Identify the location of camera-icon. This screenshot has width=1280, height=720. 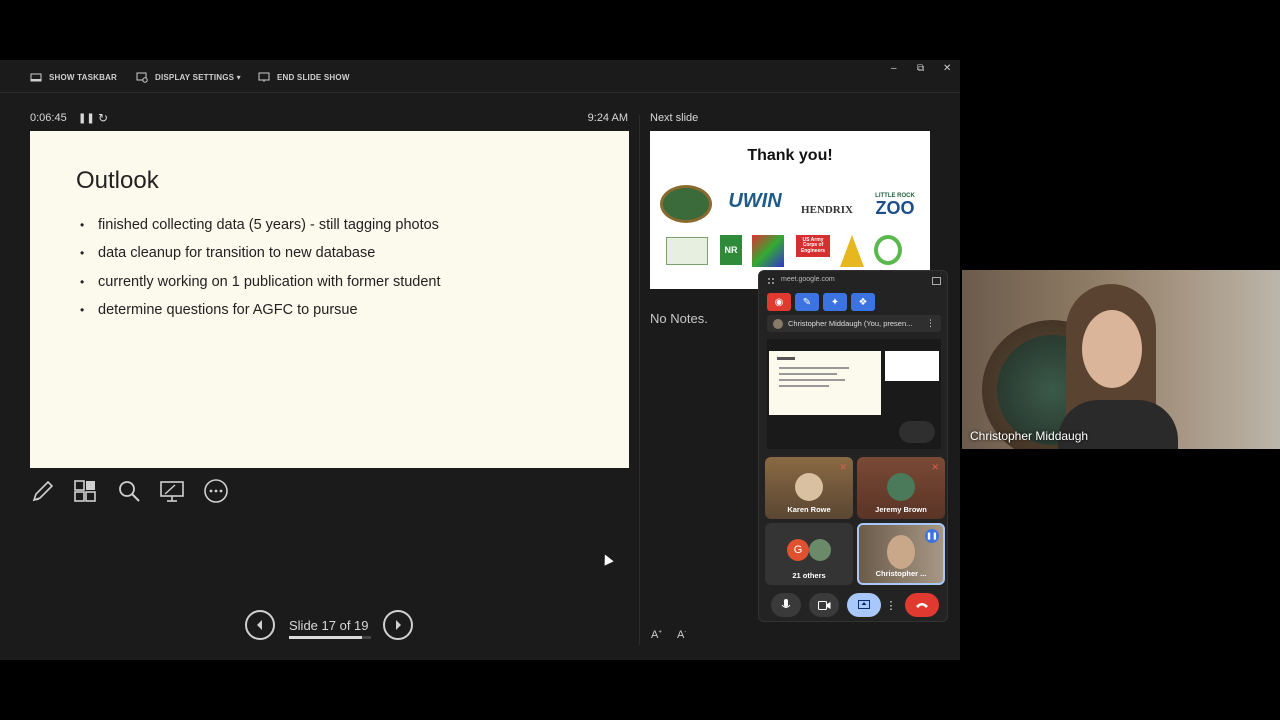
(823, 605).